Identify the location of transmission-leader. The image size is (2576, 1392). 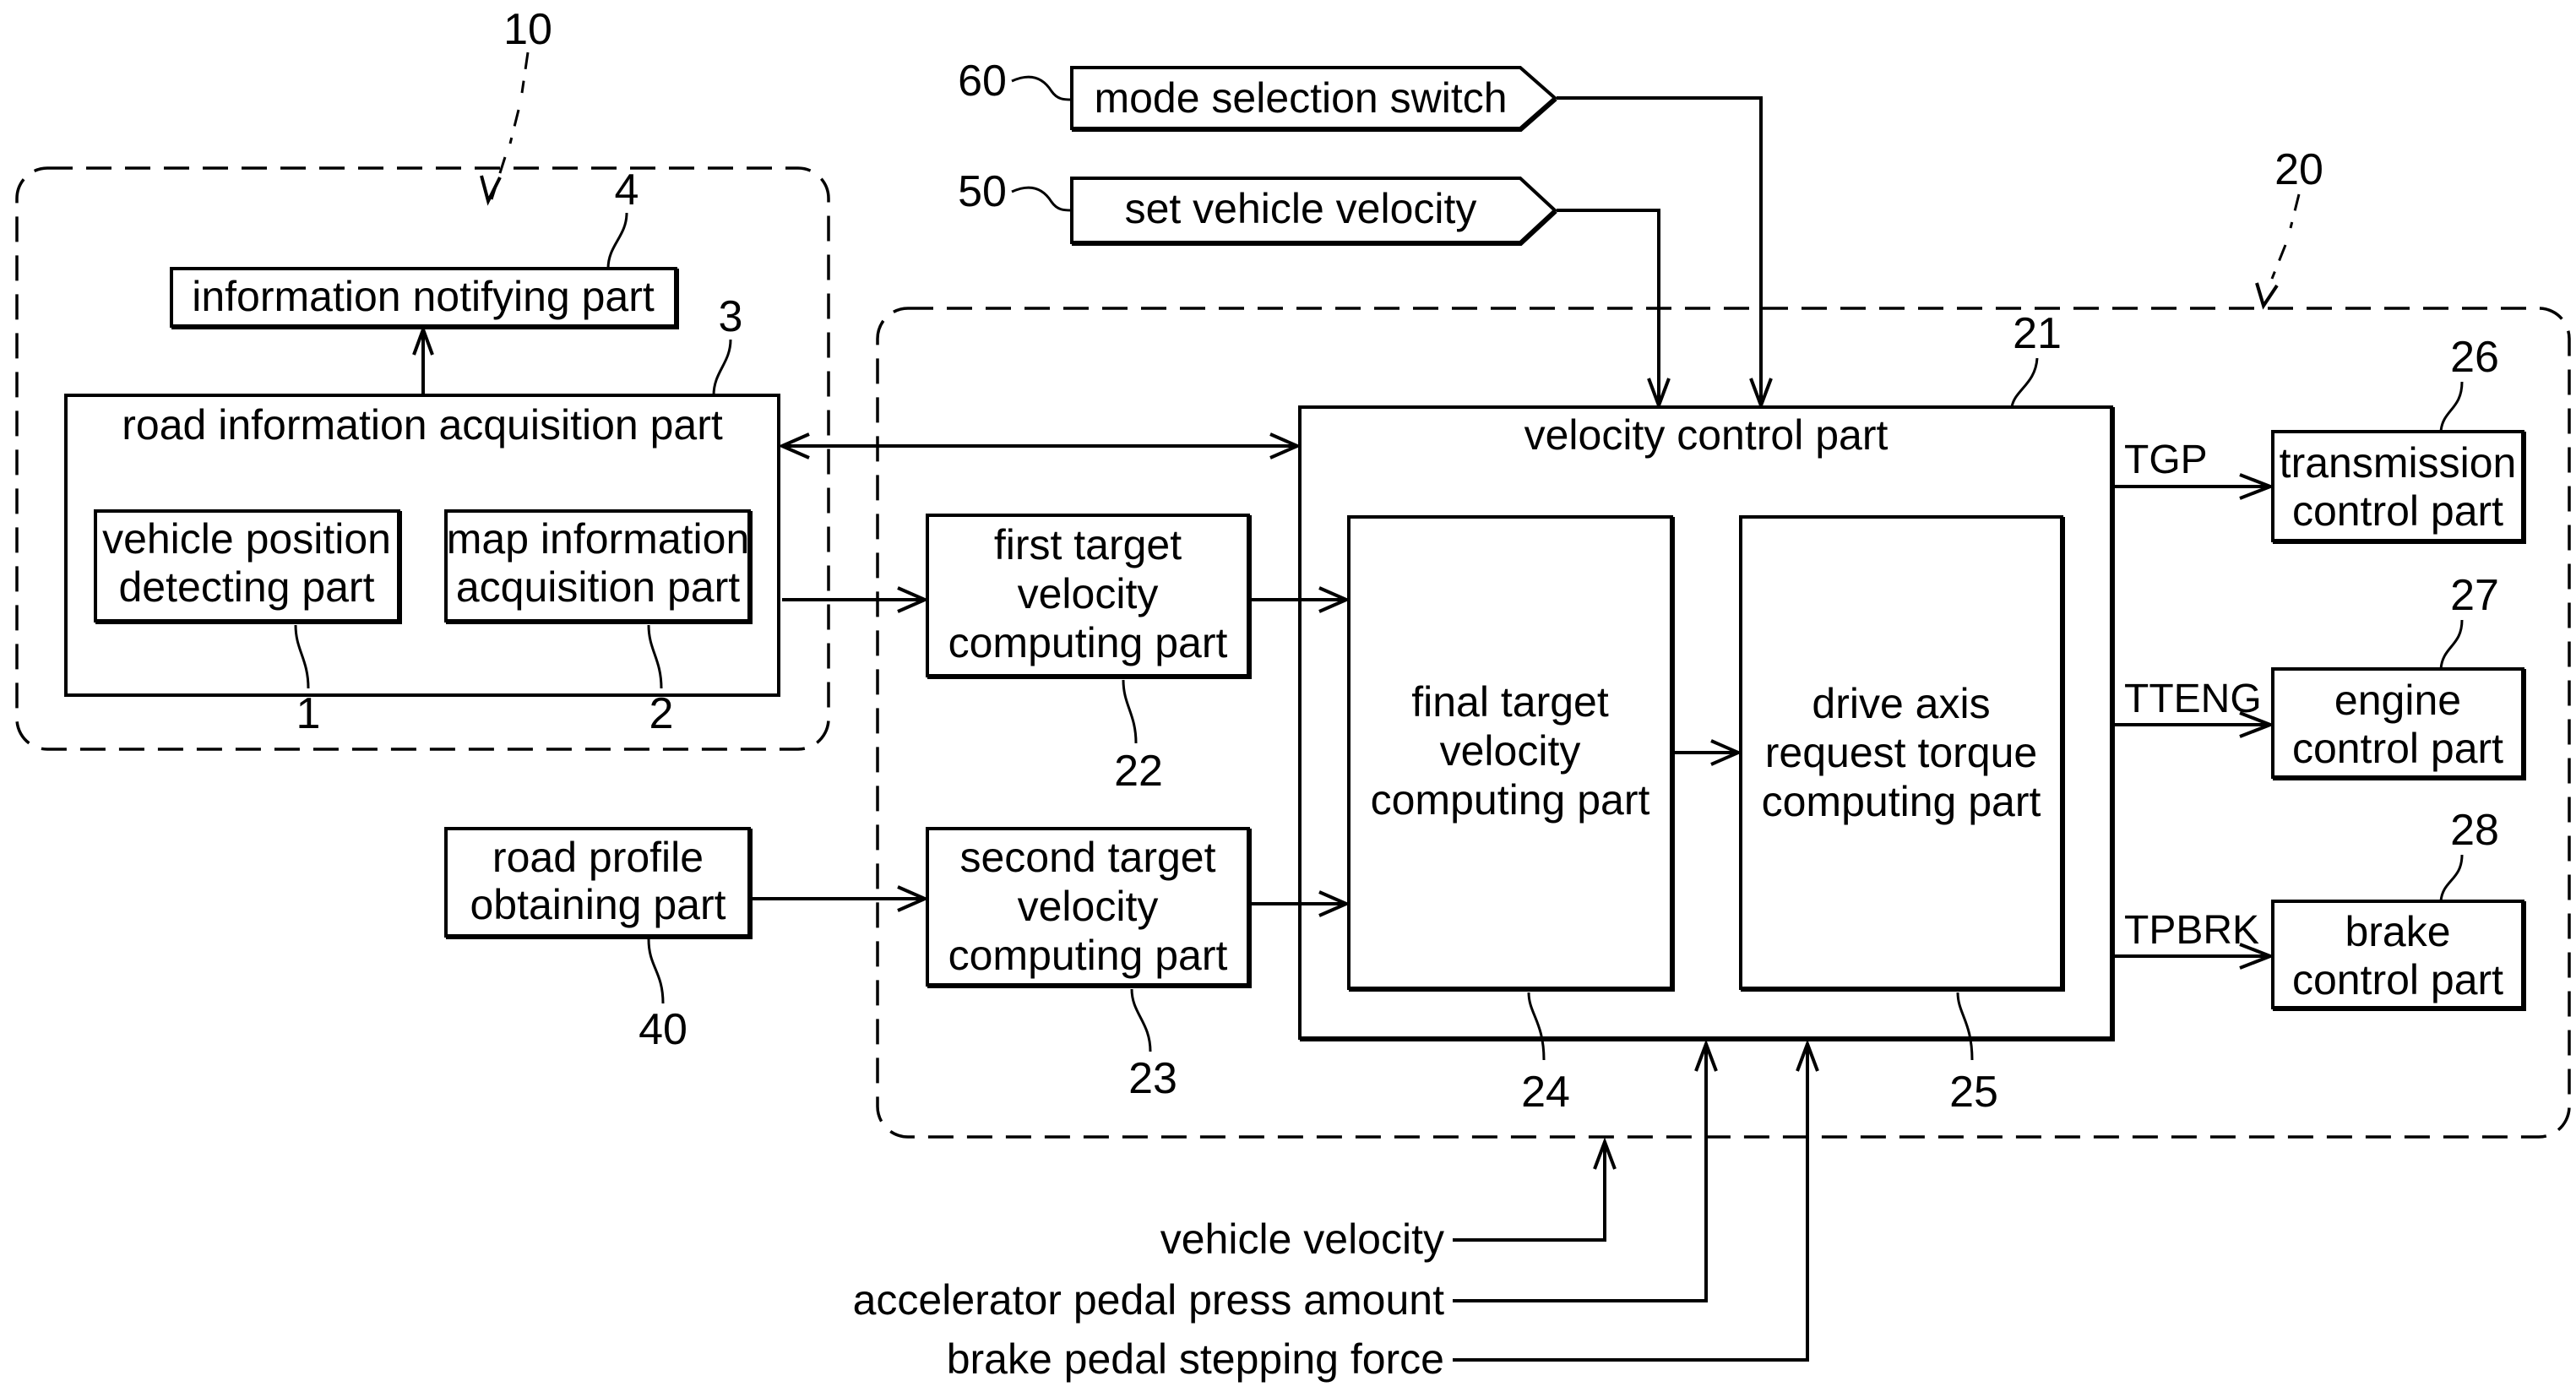
(2451, 406).